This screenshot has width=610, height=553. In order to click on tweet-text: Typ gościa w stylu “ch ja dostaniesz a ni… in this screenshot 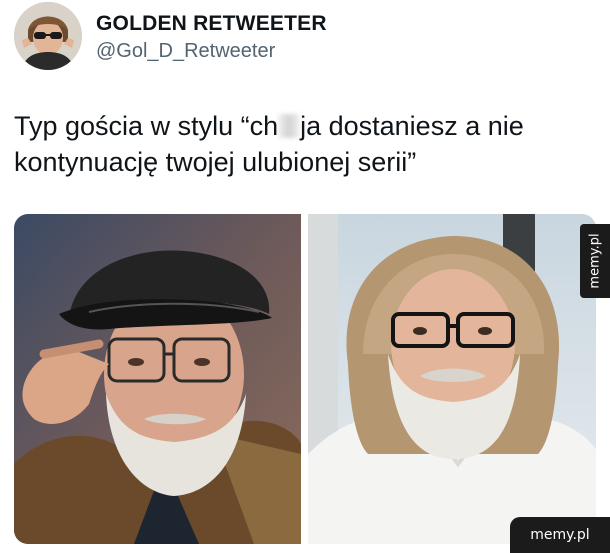, I will do `click(299, 144)`.